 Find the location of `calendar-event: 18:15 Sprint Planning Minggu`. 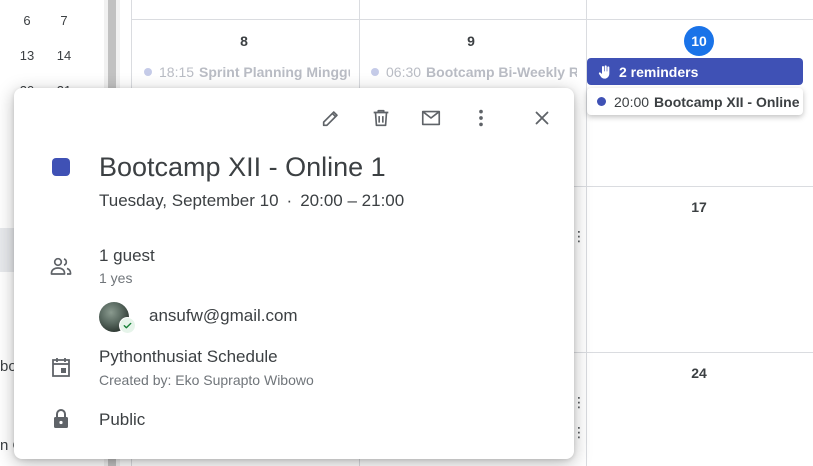

calendar-event: 18:15 Sprint Planning Minggu is located at coordinates (247, 72).